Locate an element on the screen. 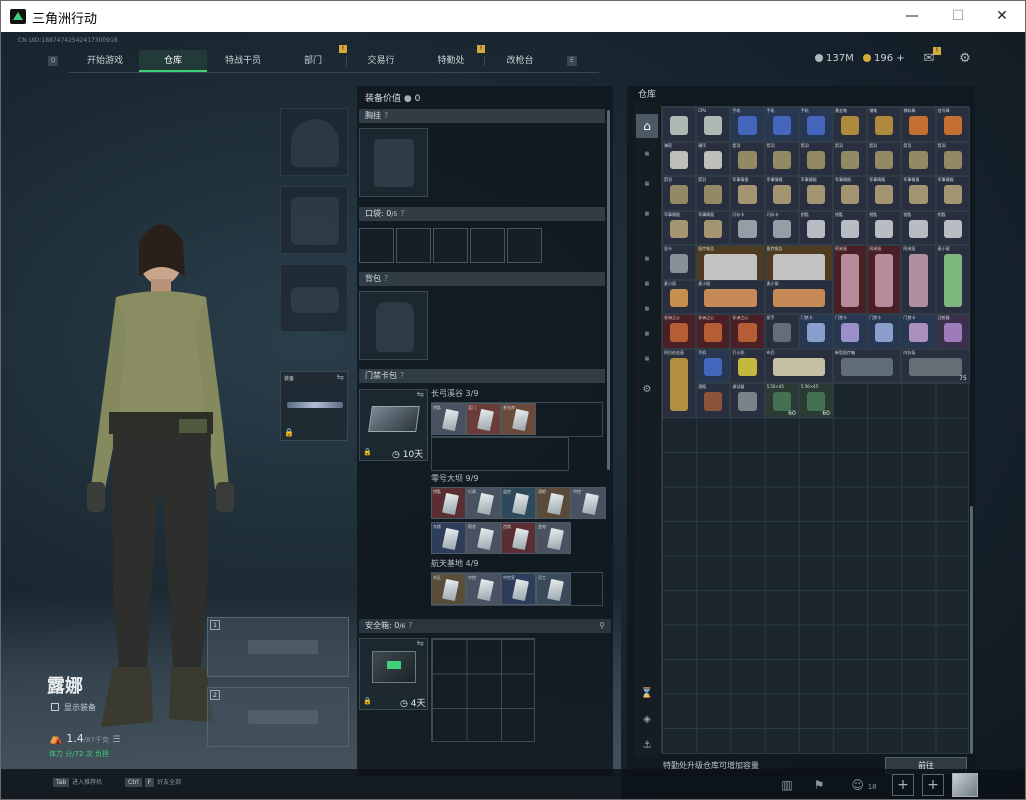 The width and height of the screenshot is (1026, 800). upgrade-icon: ⚓ is located at coordinates (647, 746).